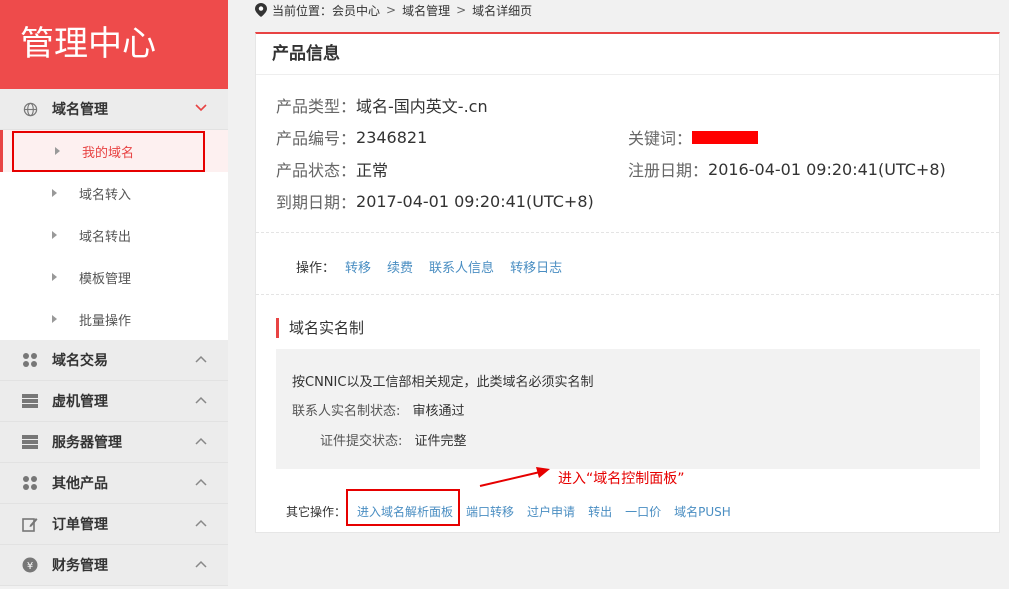 Image resolution: width=1009 pixels, height=589 pixels. I want to click on sidebar-group-label: 域名交易, so click(80, 361).